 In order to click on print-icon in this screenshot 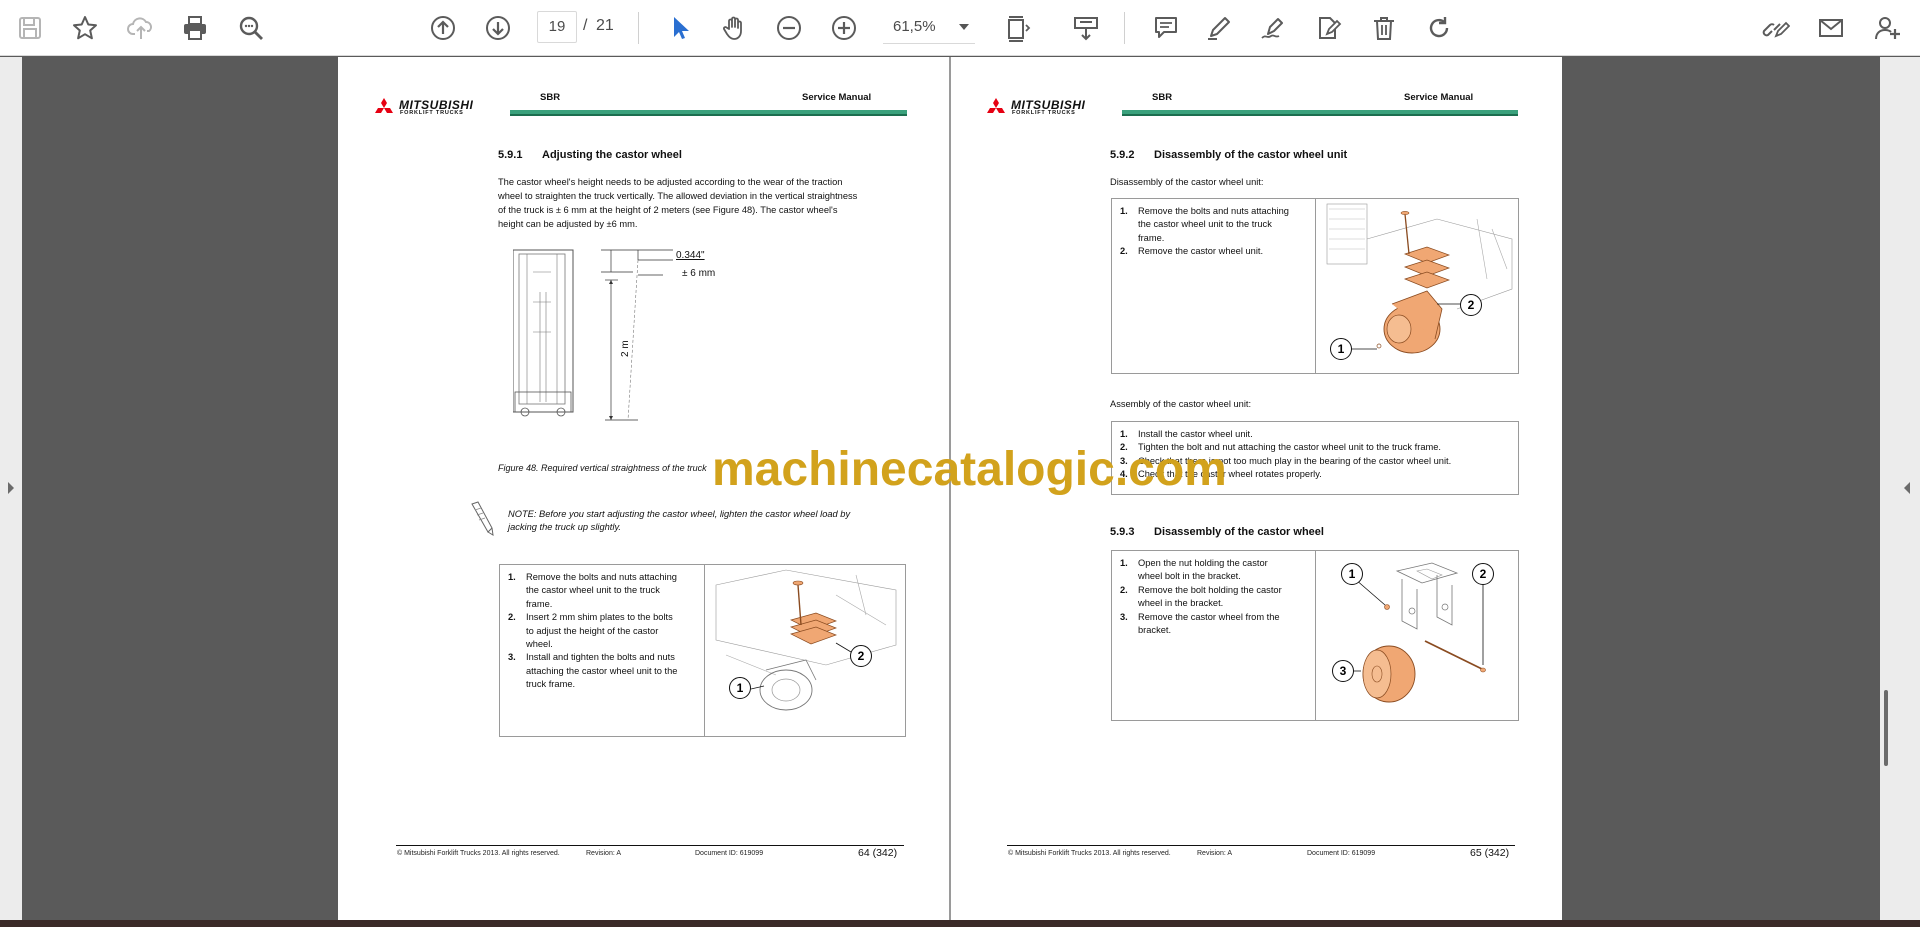, I will do `click(195, 28)`.